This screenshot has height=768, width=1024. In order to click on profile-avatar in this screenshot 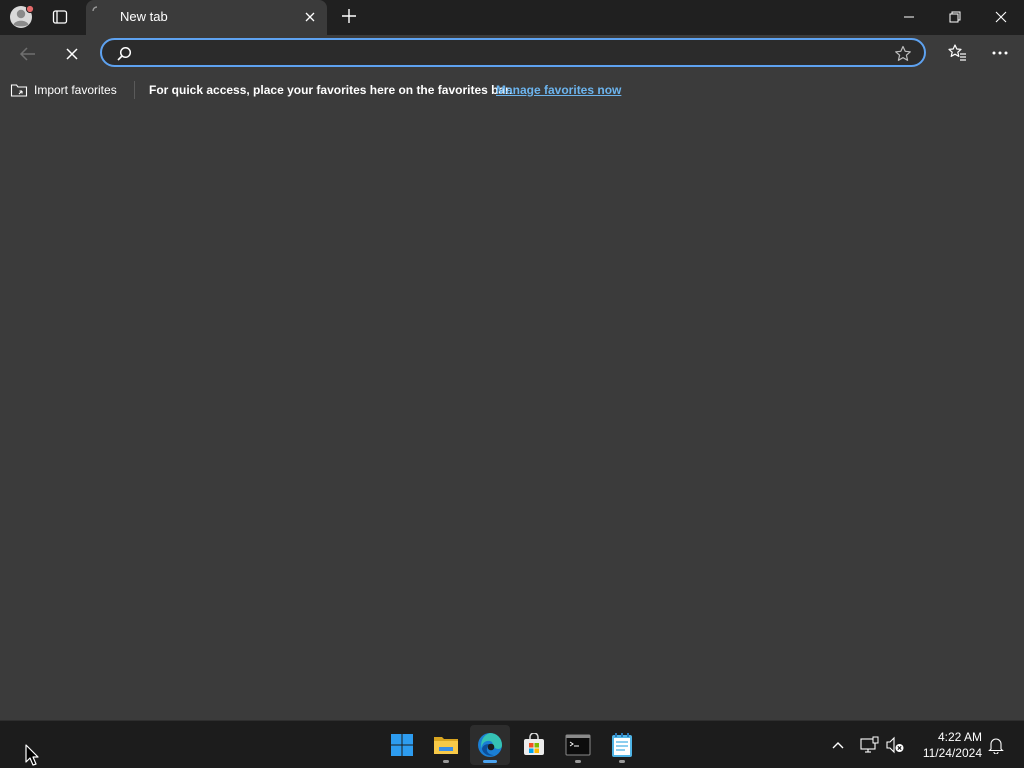, I will do `click(22, 17)`.